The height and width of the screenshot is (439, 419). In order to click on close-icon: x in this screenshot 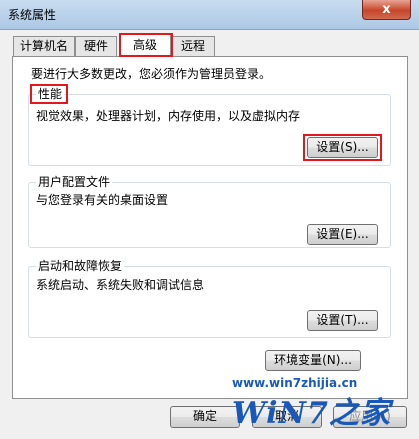, I will do `click(386, 9)`.